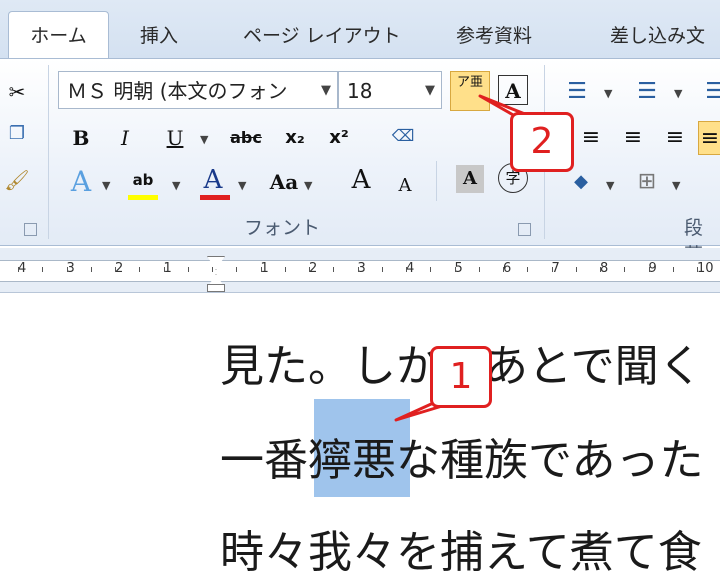 The image size is (720, 580). I want to click on callout-1: 1, so click(461, 377).